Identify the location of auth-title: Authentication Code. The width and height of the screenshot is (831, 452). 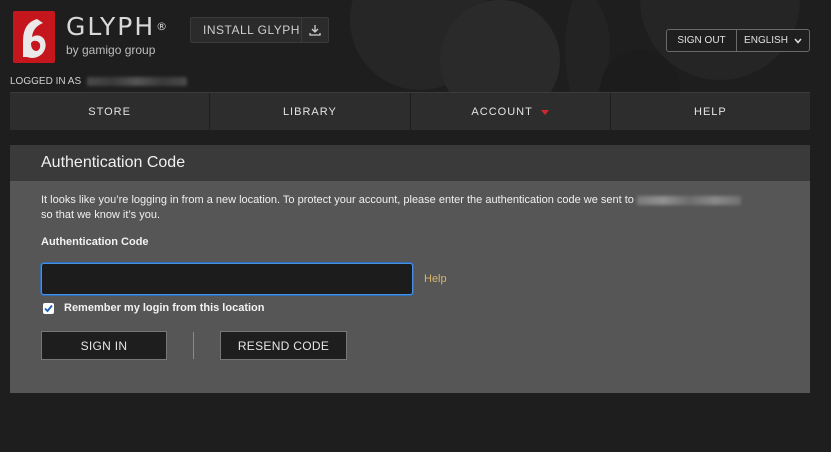
(410, 163).